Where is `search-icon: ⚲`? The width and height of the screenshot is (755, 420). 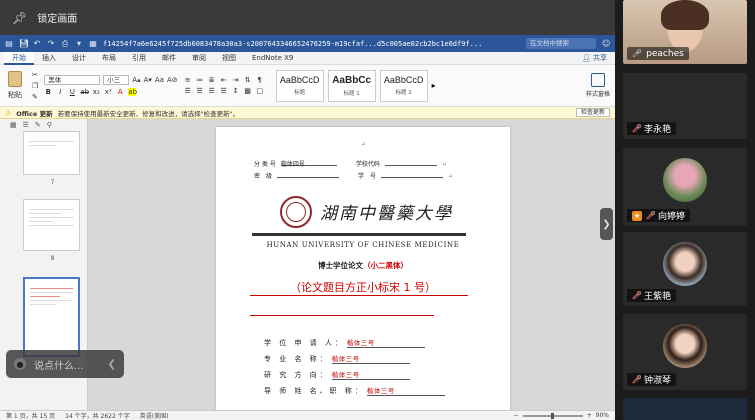 search-icon: ⚲ is located at coordinates (49, 125).